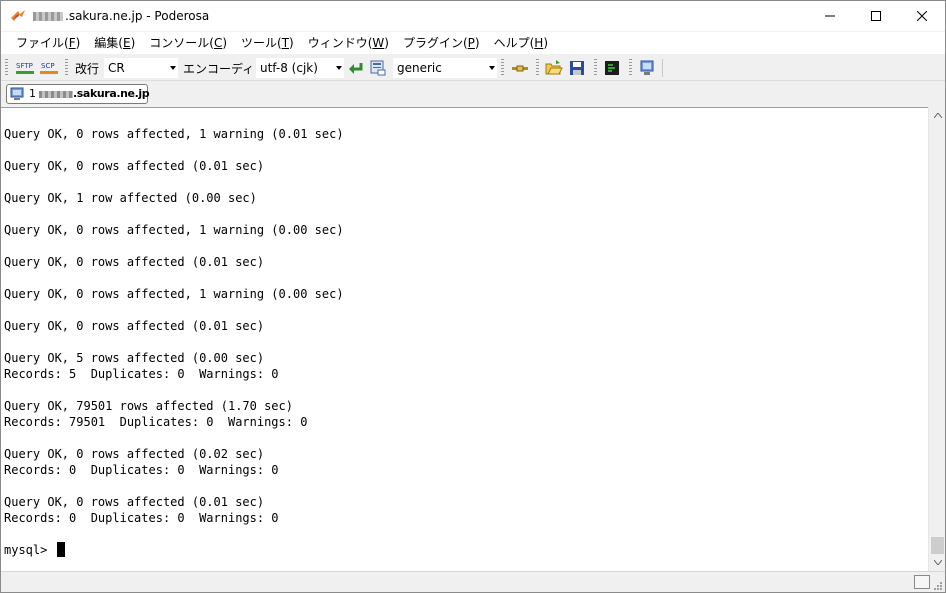 Image resolution: width=946 pixels, height=593 pixels. I want to click on mysql-prompt: mysql>, so click(29, 550).